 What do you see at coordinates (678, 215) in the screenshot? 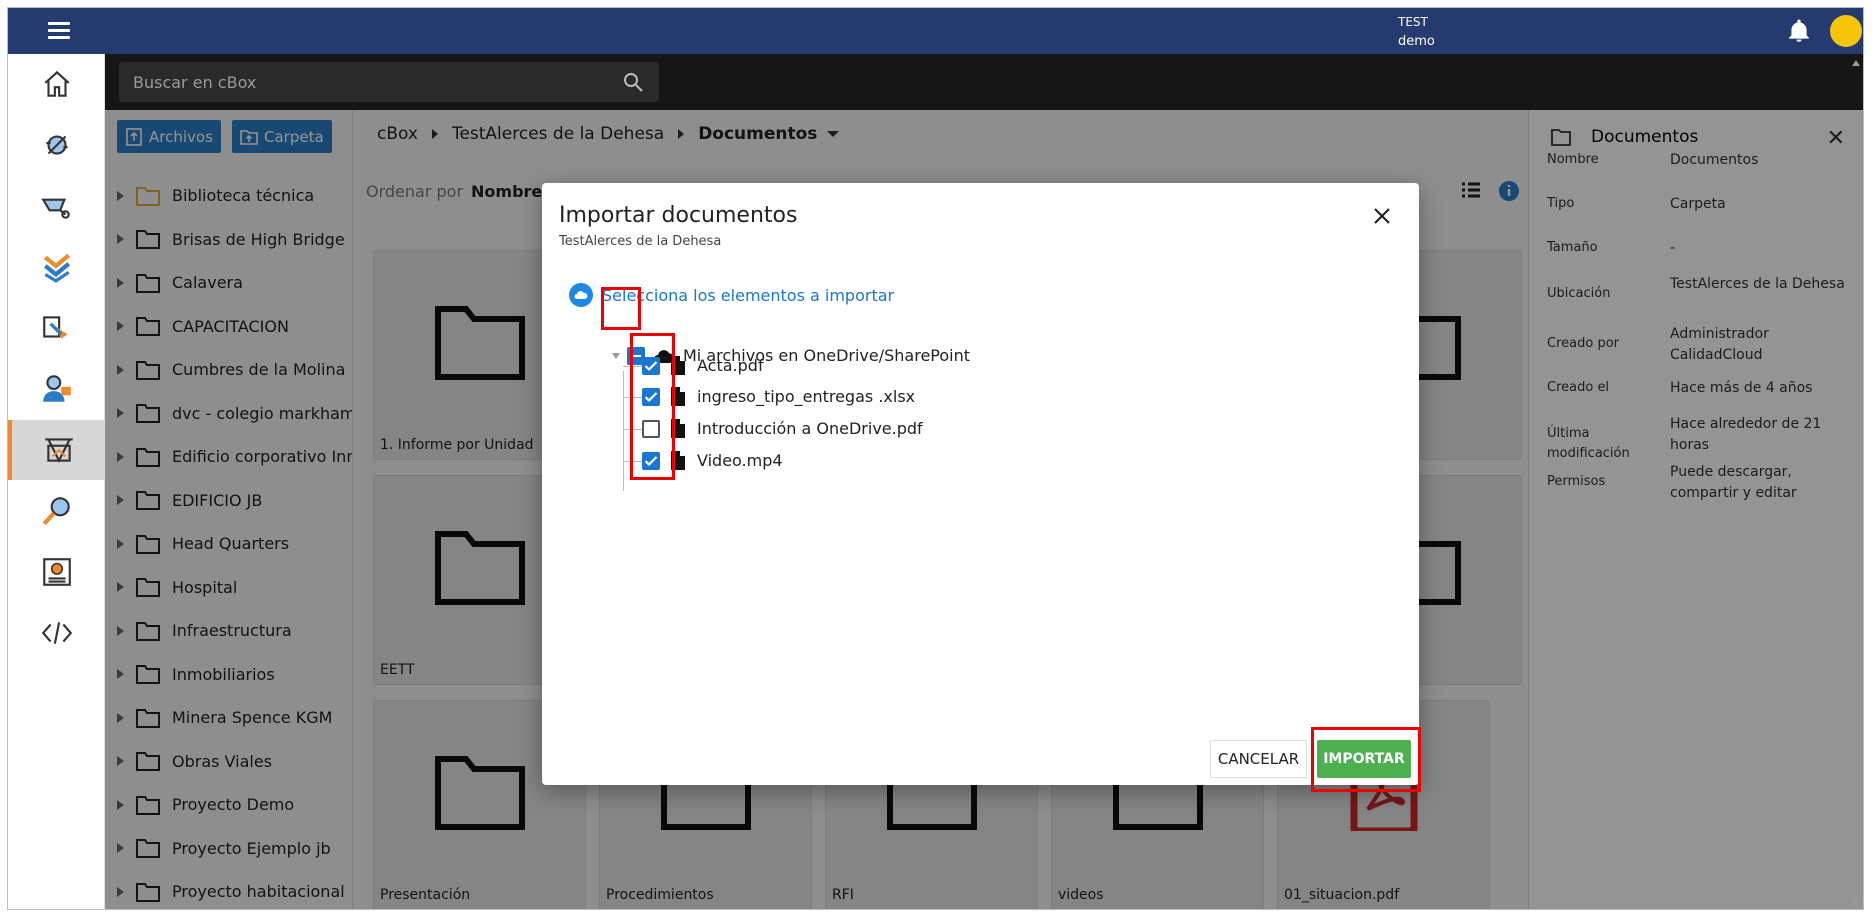
I see `dialog-title: Importar documentos` at bounding box center [678, 215].